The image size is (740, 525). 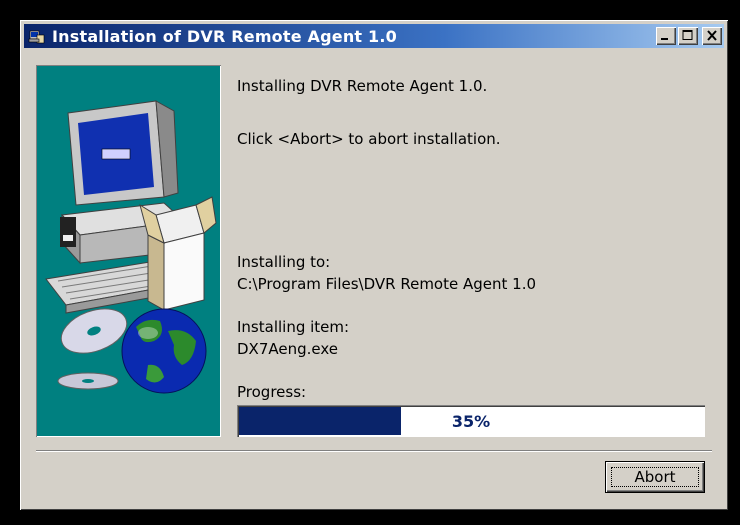 I want to click on abort-button-label: Abort, so click(x=655, y=477).